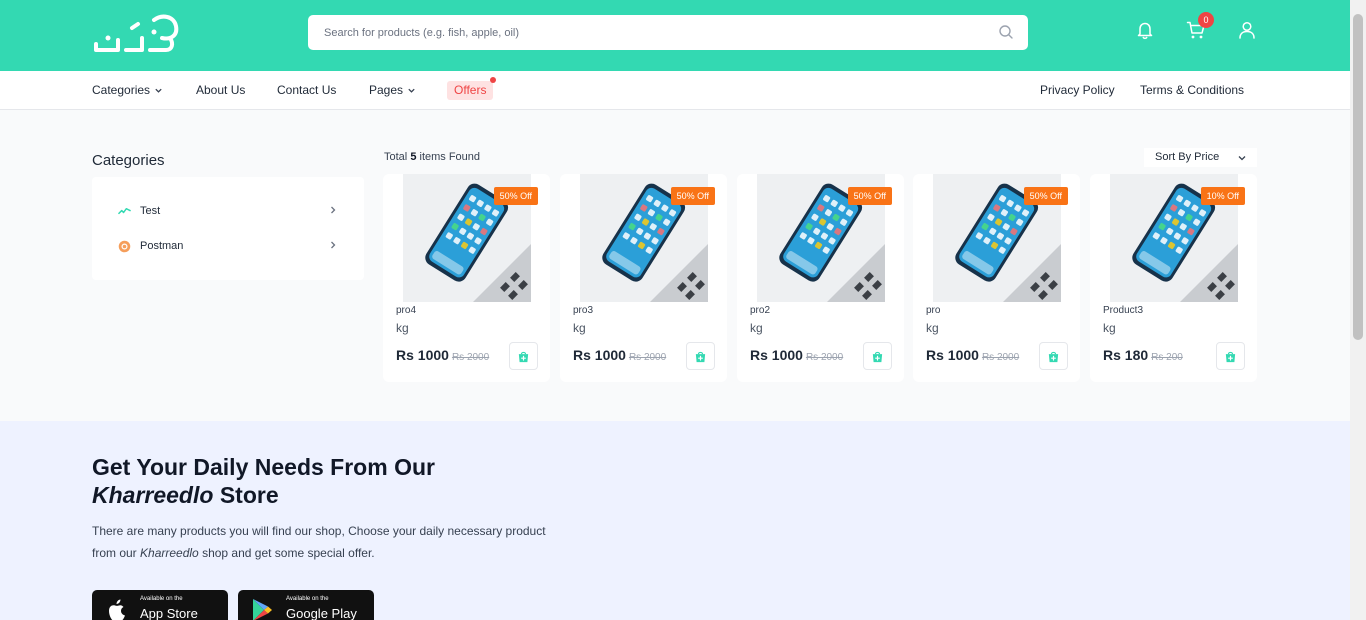  Describe the element at coordinates (1192, 90) in the screenshot. I see `nav-terms-conditions: Terms & Conditions` at that location.